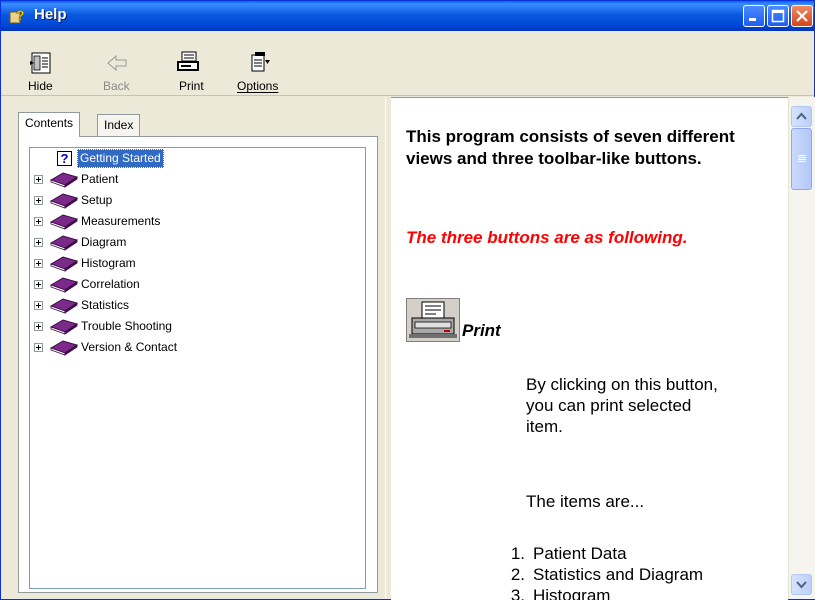 This screenshot has width=815, height=600. What do you see at coordinates (129, 347) in the screenshot?
I see `tree-item-label: Version & Contact` at bounding box center [129, 347].